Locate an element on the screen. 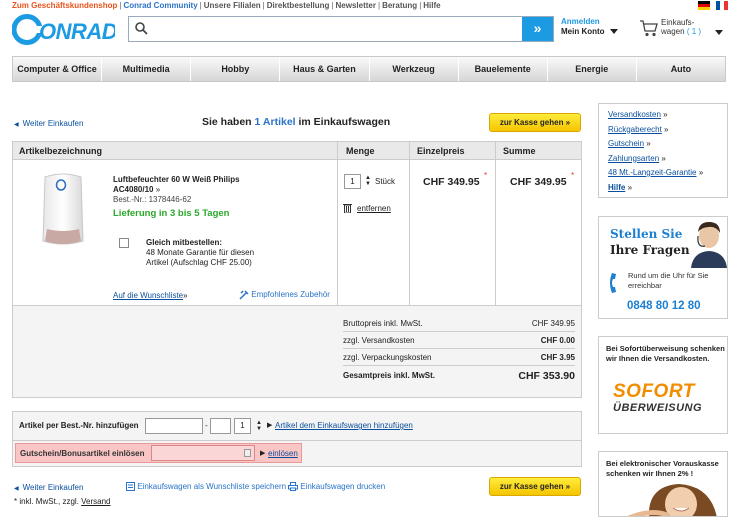 Image resolution: width=740 pixels, height=517 pixels. sidebar-link-returns: Rückgaberecht is located at coordinates (635, 129).